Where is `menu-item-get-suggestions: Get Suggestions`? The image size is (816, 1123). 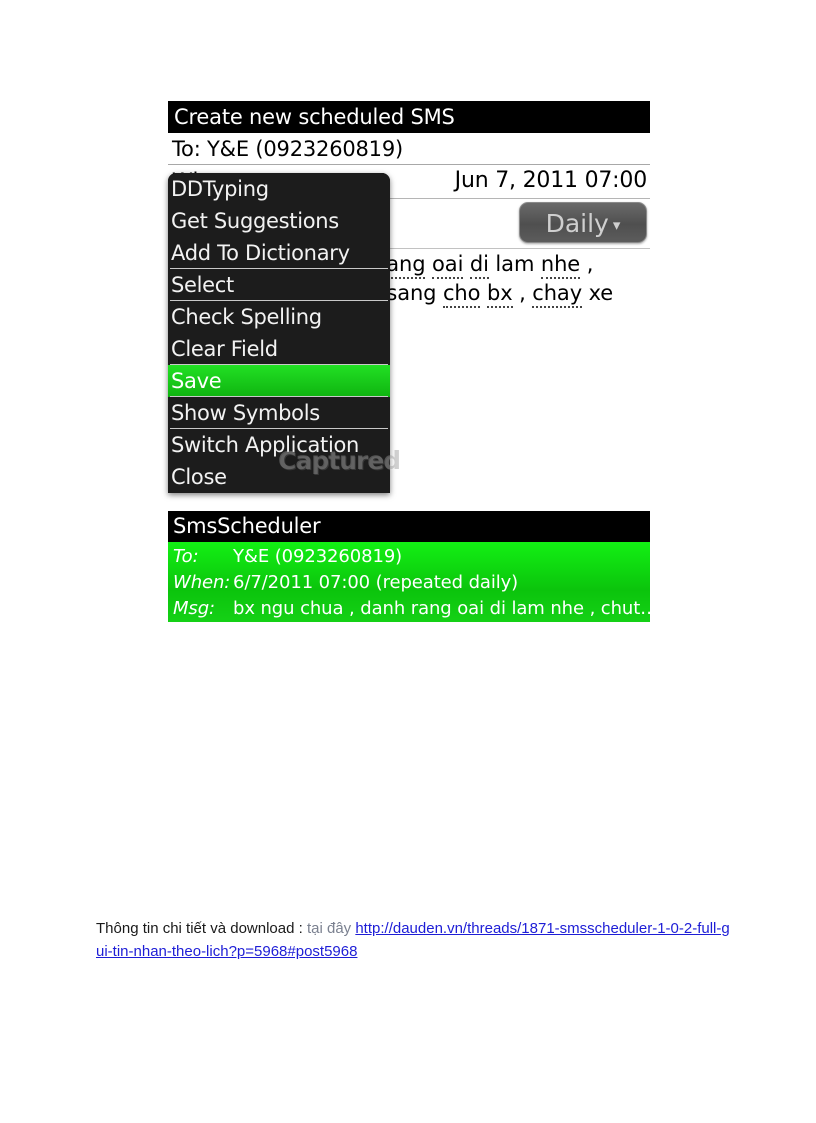
menu-item-get-suggestions: Get Suggestions is located at coordinates (279, 221).